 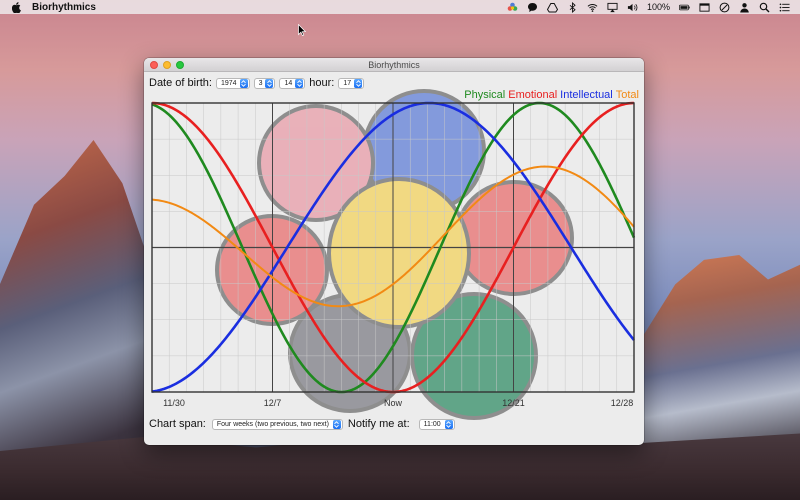 I want to click on dob-month-stepper: 3, so click(x=264, y=83).